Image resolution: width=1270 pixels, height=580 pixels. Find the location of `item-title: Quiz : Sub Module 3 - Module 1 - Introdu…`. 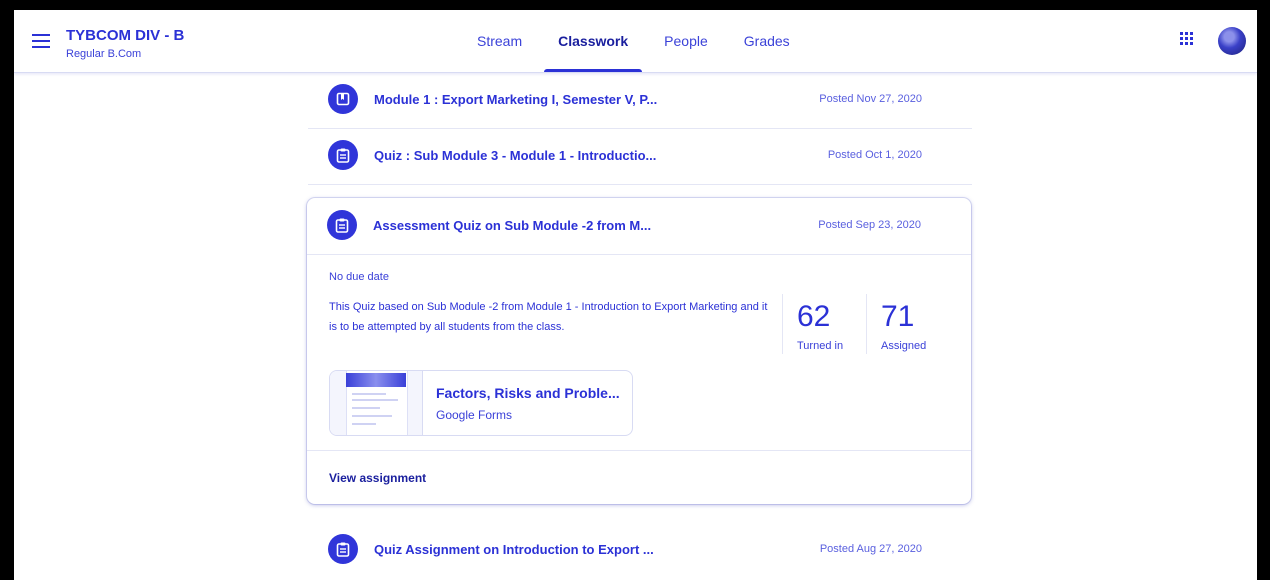

item-title: Quiz : Sub Module 3 - Module 1 - Introdu… is located at coordinates (515, 155).